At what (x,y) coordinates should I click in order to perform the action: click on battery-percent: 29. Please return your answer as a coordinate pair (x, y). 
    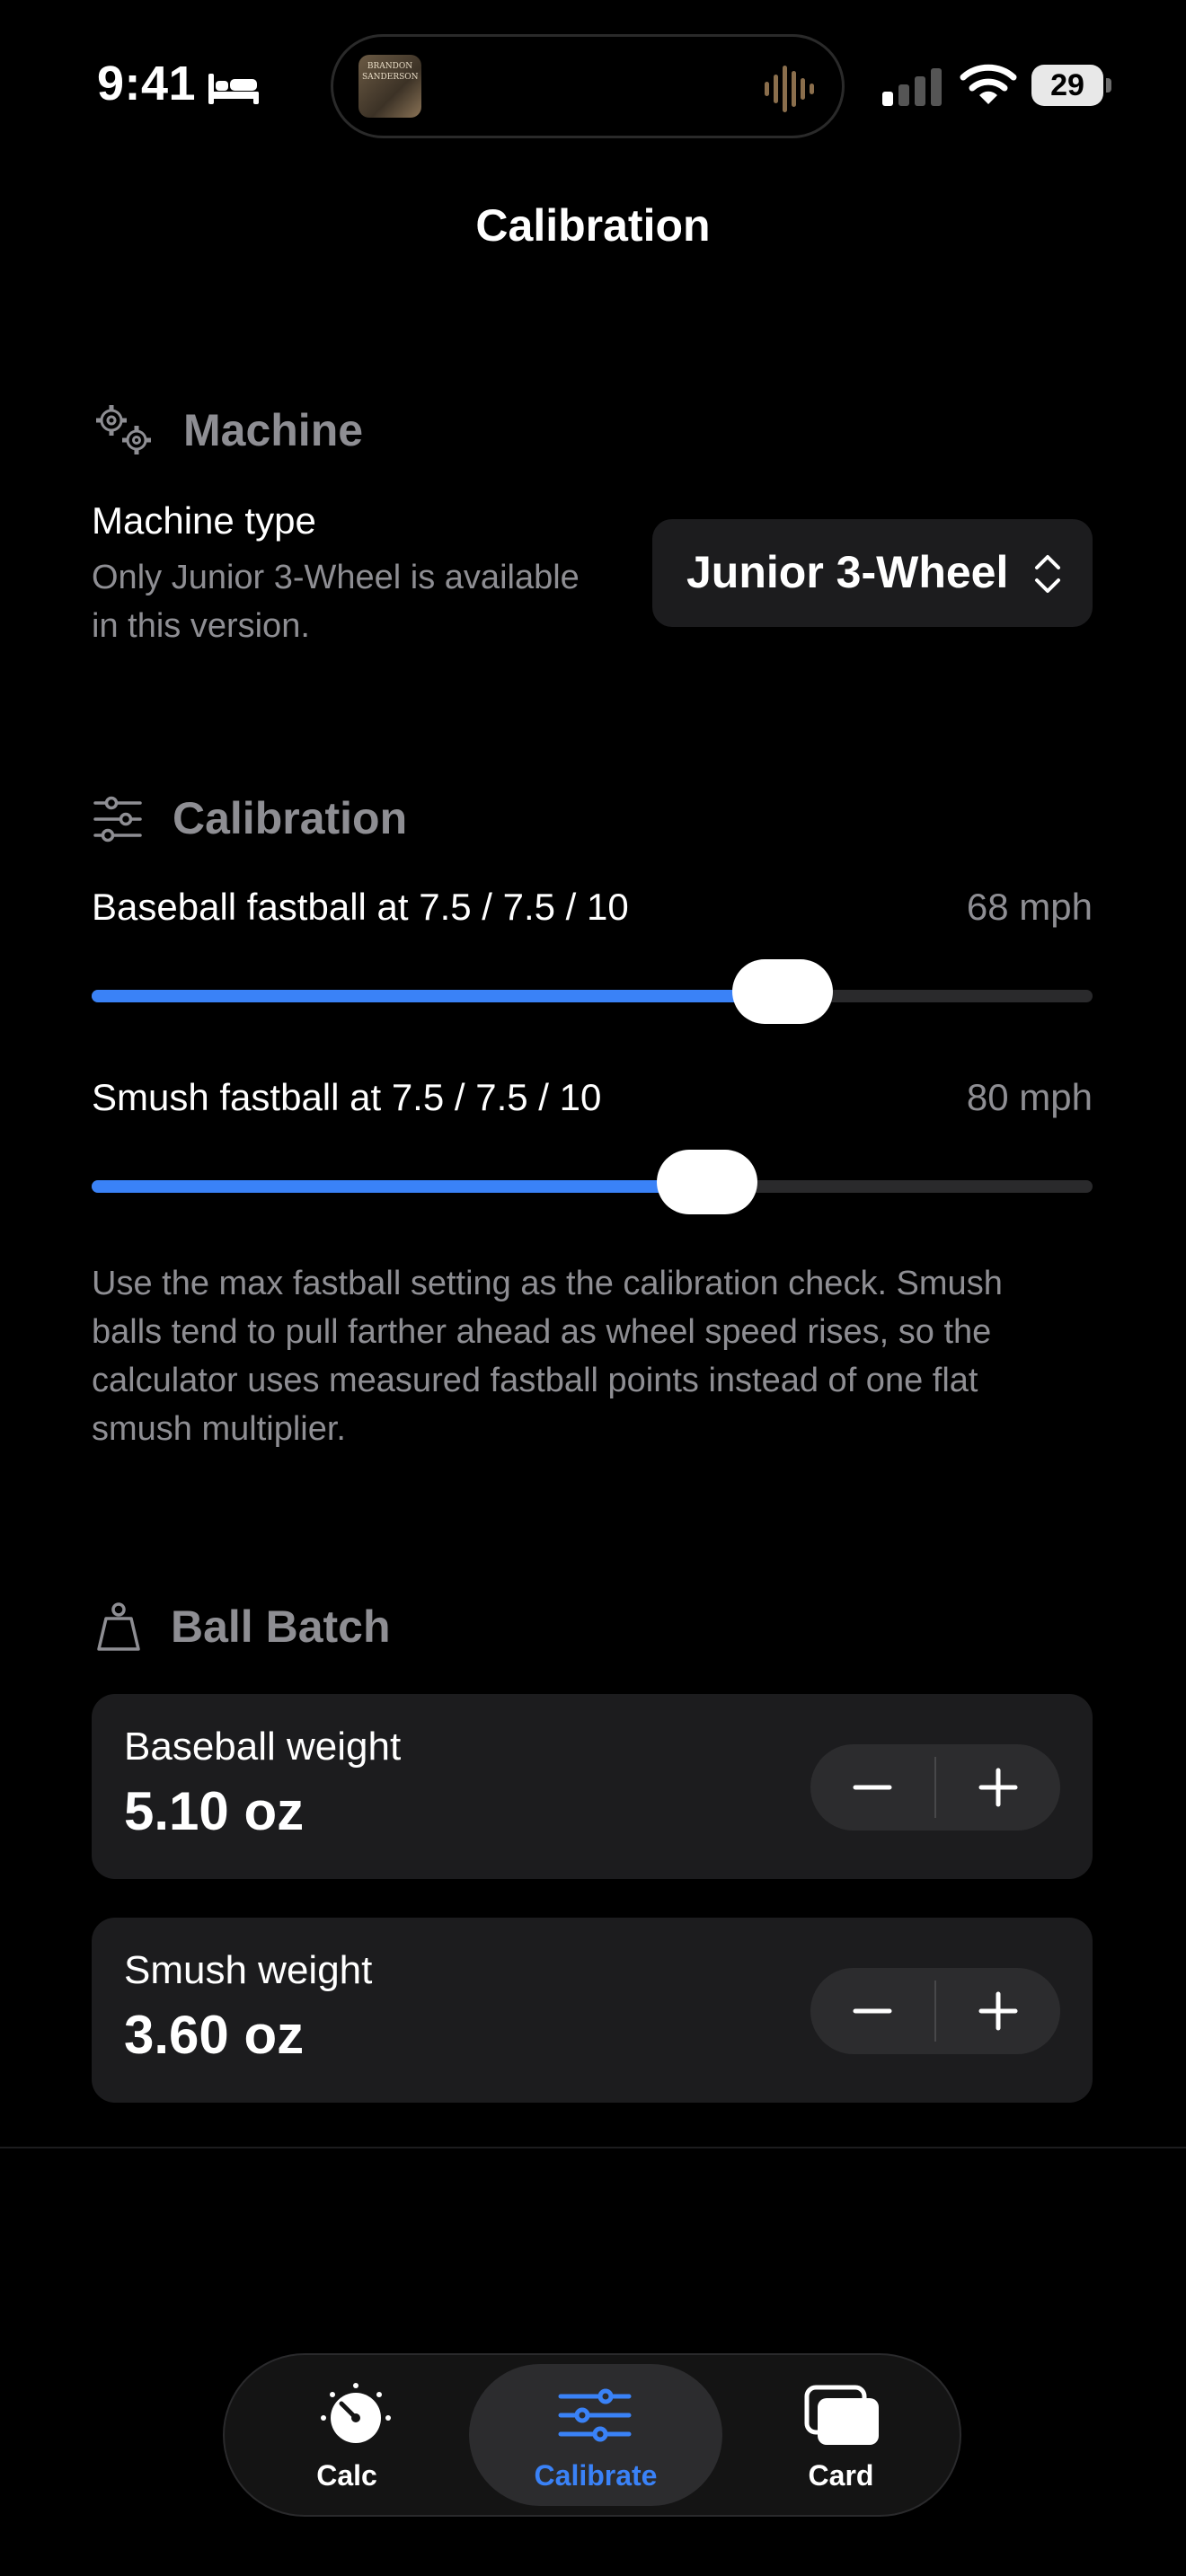
    Looking at the image, I should click on (1067, 85).